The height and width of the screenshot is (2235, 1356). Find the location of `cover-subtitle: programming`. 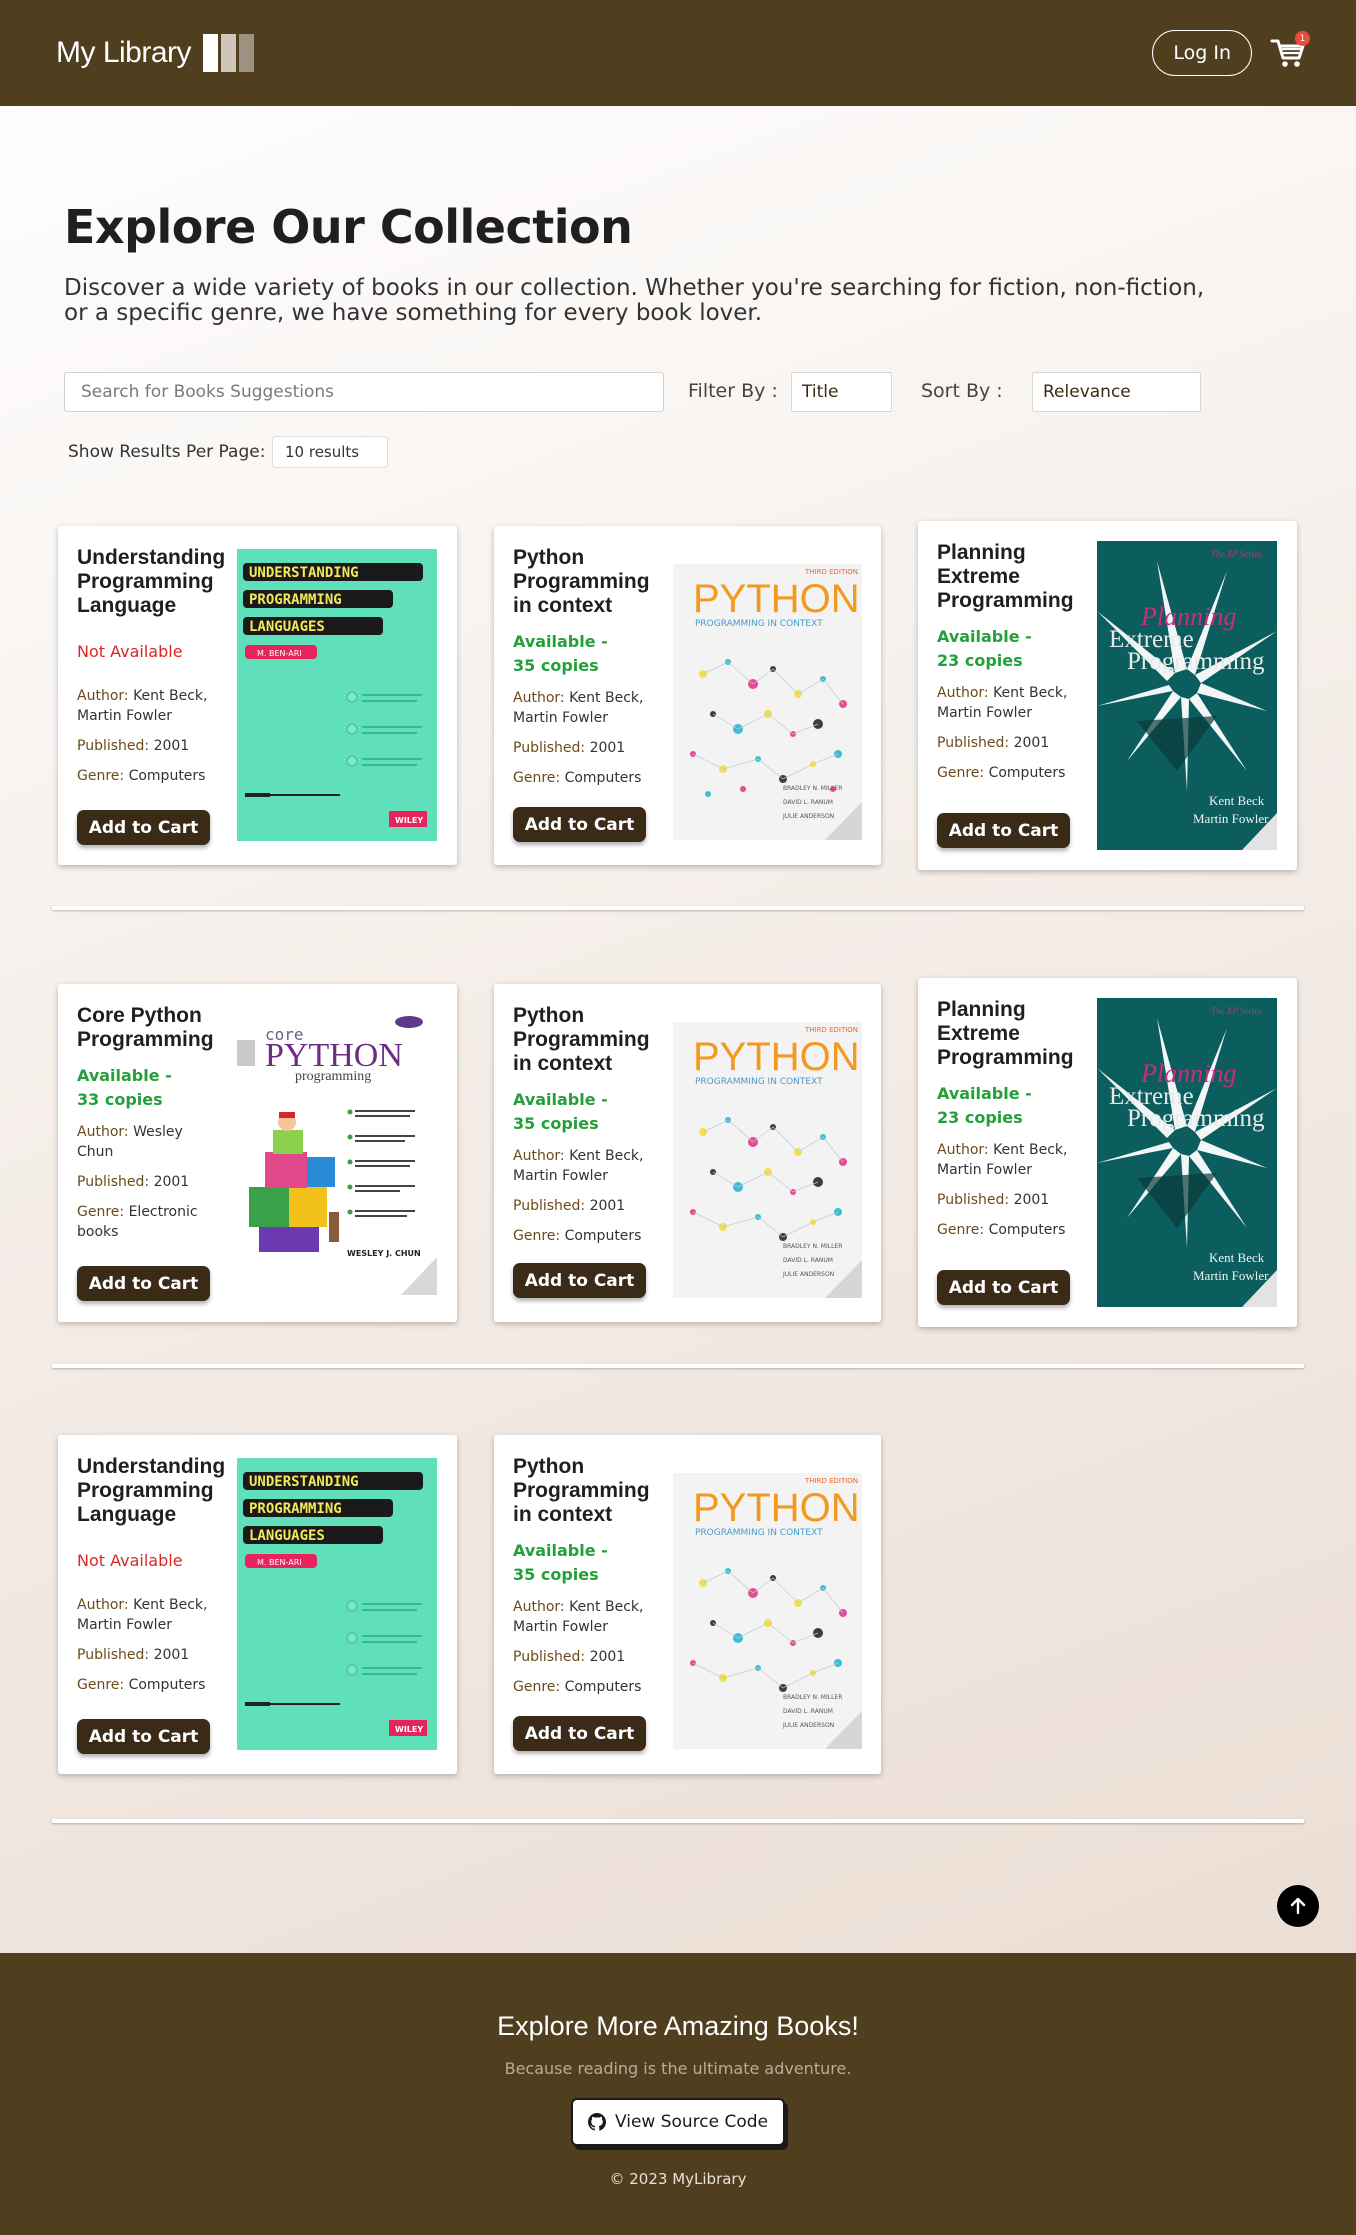

cover-subtitle: programming is located at coordinates (333, 1076).